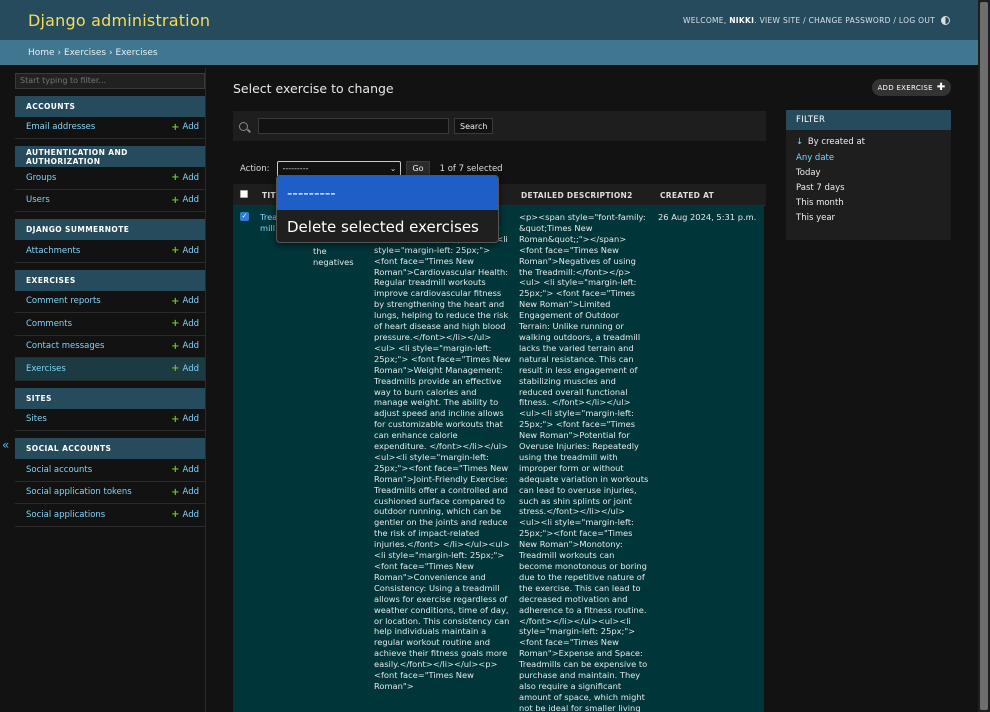 The width and height of the screenshot is (990, 712). What do you see at coordinates (742, 20) in the screenshot?
I see `username: NIKKI` at bounding box center [742, 20].